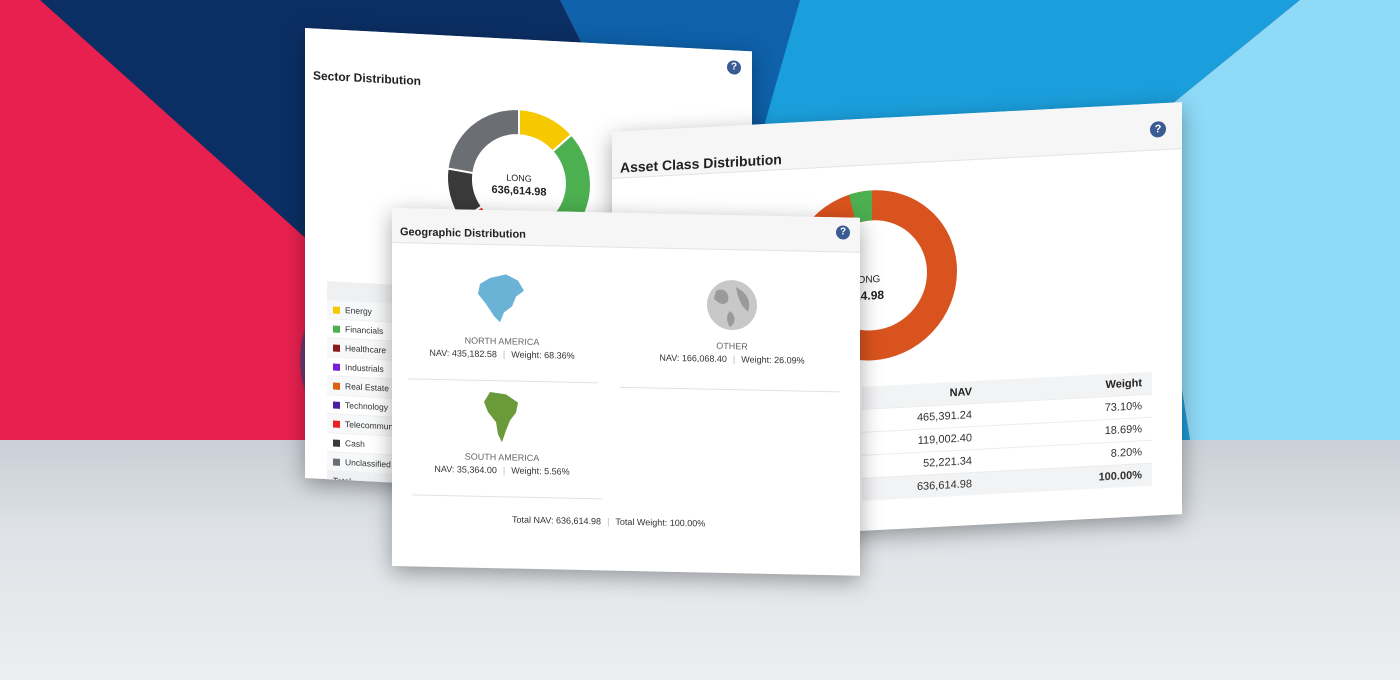  I want to click on legend-label: Industrials, so click(364, 368).